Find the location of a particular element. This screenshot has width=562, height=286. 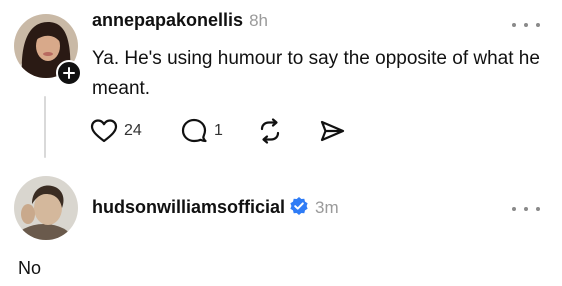

like-button: 24 is located at coordinates (116, 131).